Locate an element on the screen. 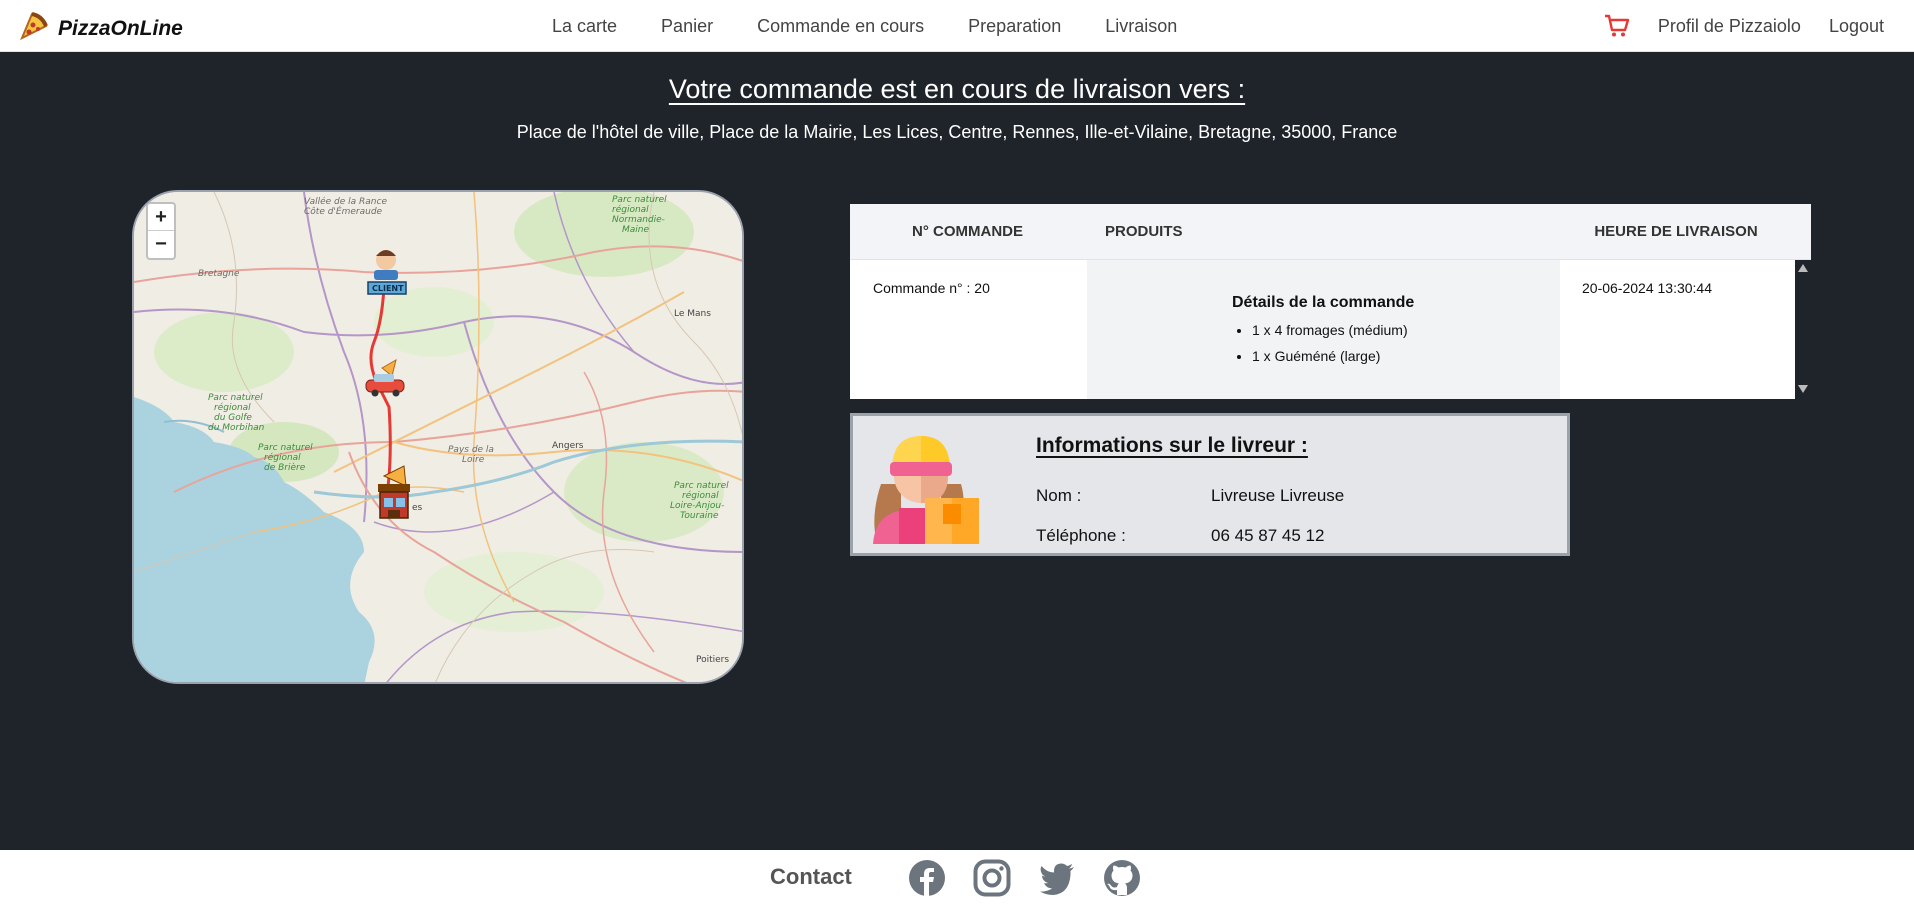  footer: Contact is located at coordinates (957, 877).